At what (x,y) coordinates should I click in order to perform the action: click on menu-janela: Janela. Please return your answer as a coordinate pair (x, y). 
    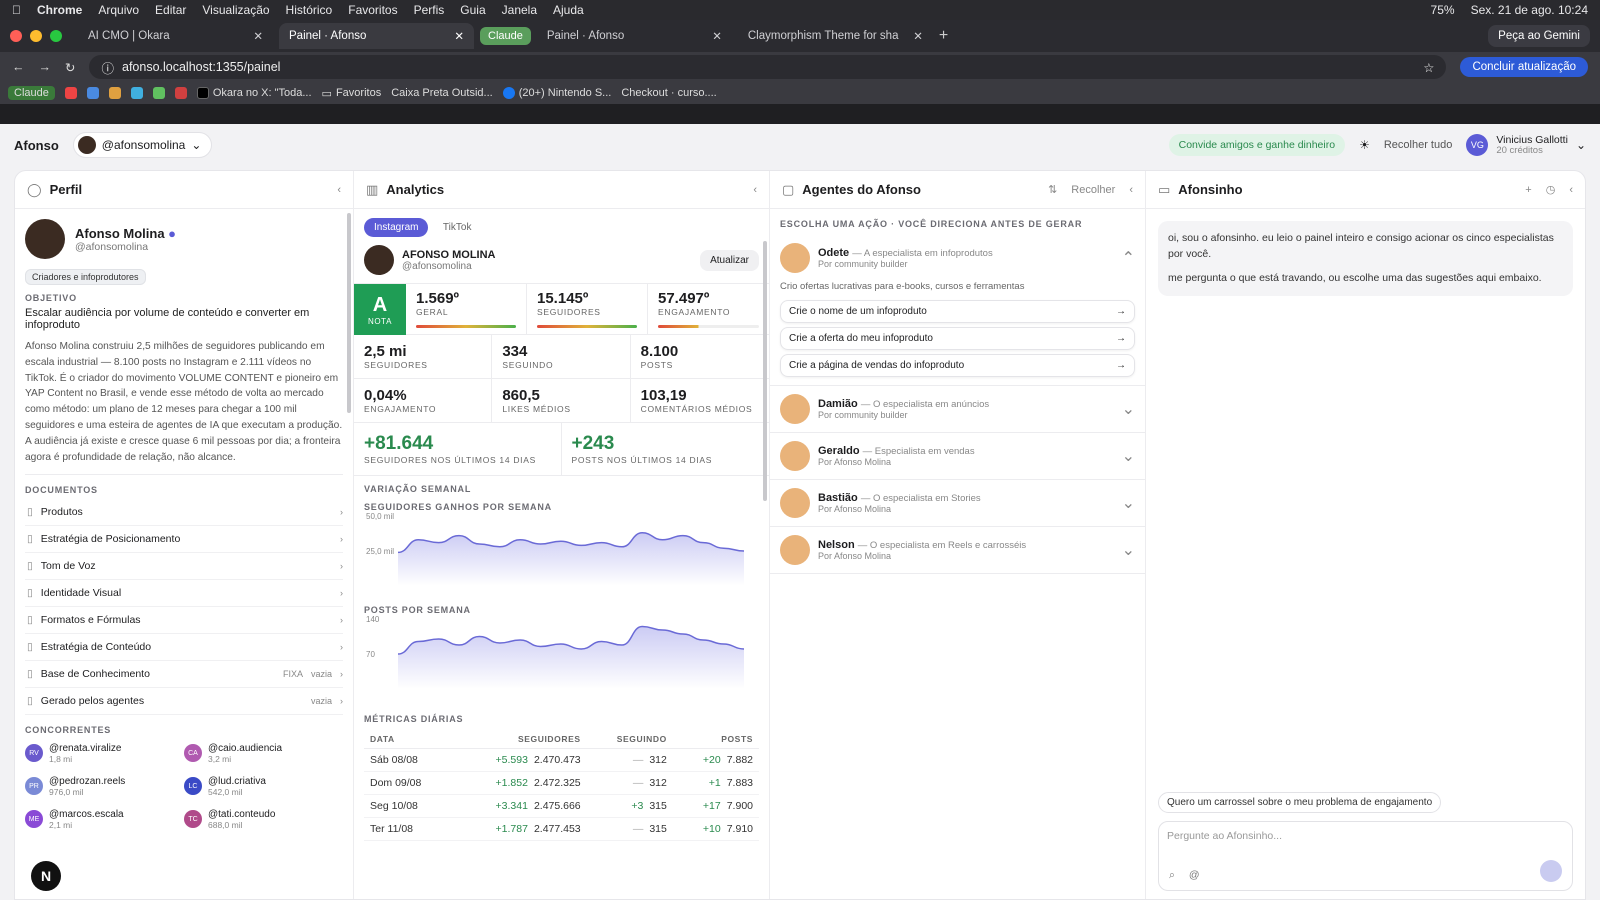
    Looking at the image, I should click on (519, 10).